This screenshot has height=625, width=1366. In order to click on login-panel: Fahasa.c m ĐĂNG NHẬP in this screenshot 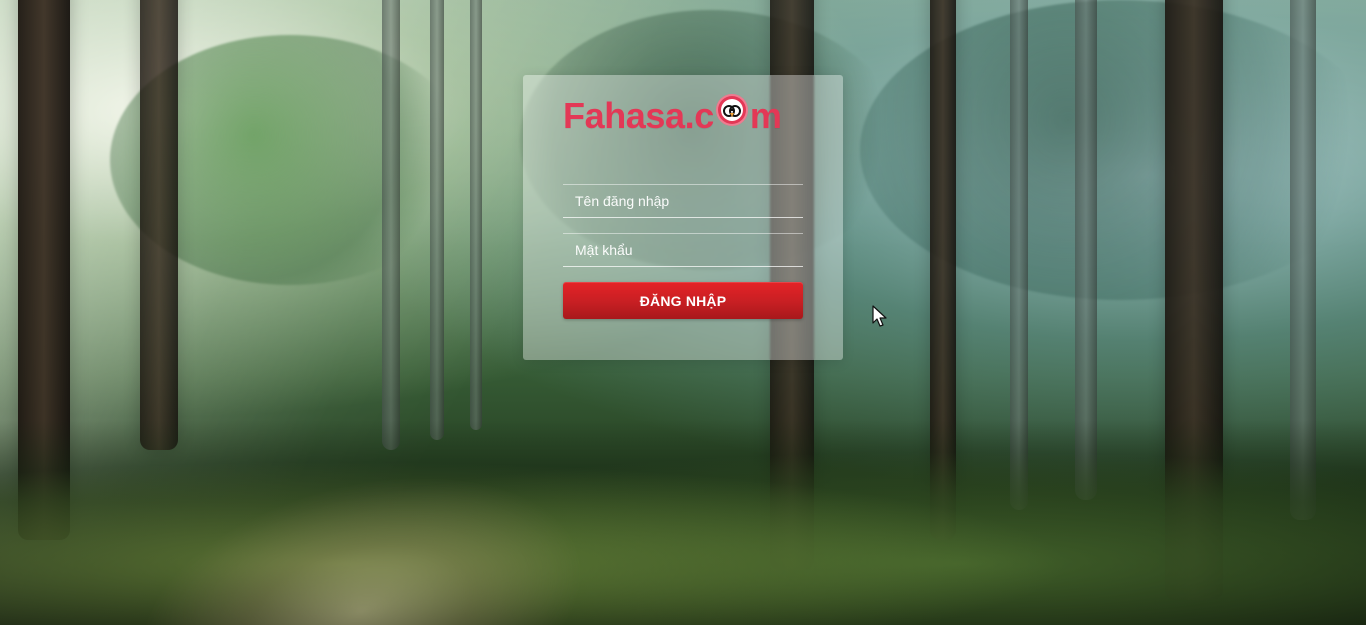, I will do `click(683, 217)`.